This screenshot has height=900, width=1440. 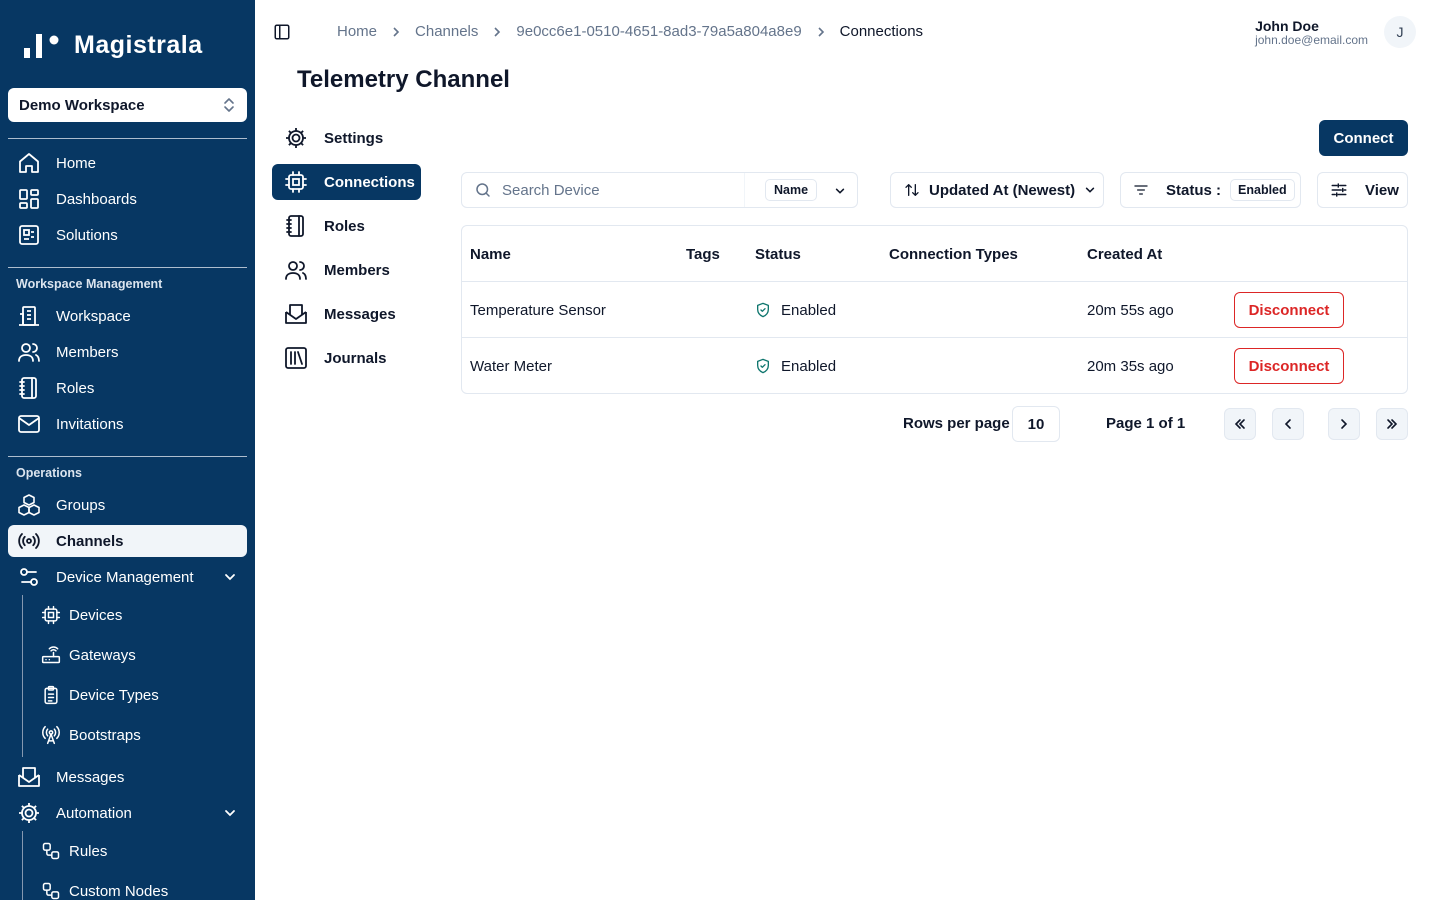 What do you see at coordinates (1311, 32) in the screenshot?
I see `user-info: John Doe john.doe@email.com` at bounding box center [1311, 32].